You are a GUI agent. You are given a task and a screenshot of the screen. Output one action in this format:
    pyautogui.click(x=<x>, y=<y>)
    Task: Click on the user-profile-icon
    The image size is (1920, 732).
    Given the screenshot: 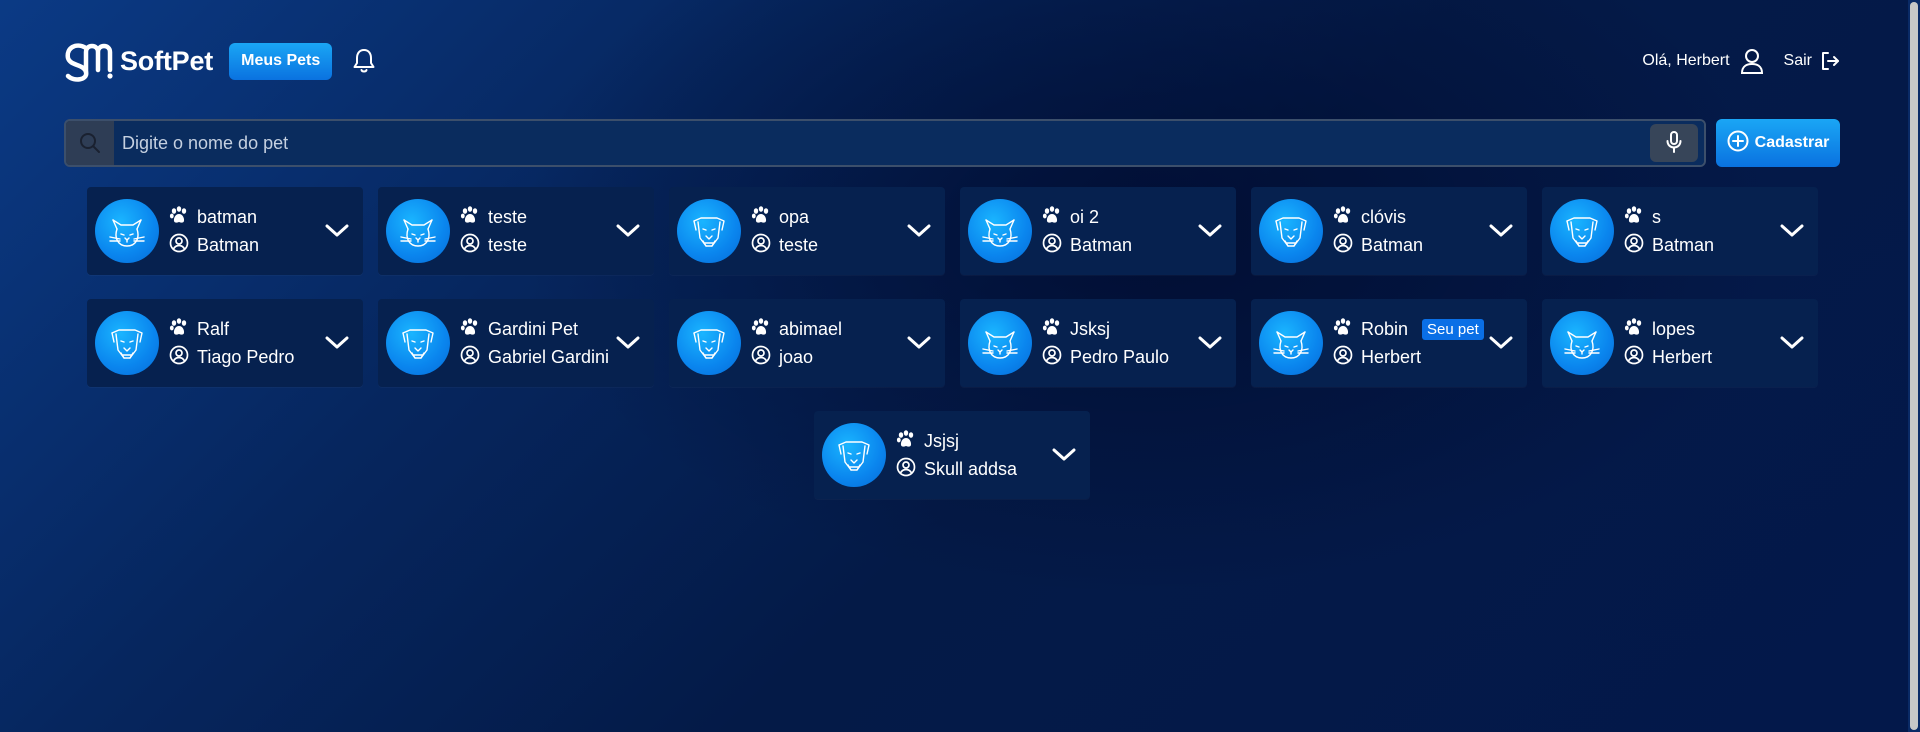 What is the action you would take?
    pyautogui.click(x=1752, y=61)
    